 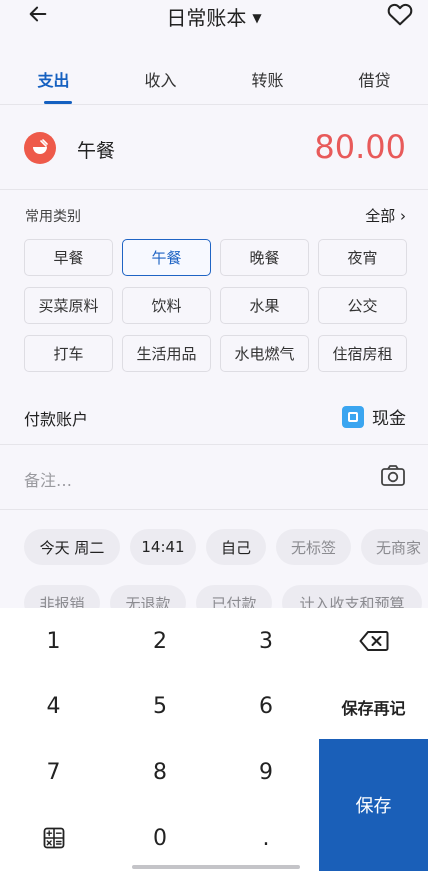 What do you see at coordinates (266, 838) in the screenshot?
I see `key-decimal: .` at bounding box center [266, 838].